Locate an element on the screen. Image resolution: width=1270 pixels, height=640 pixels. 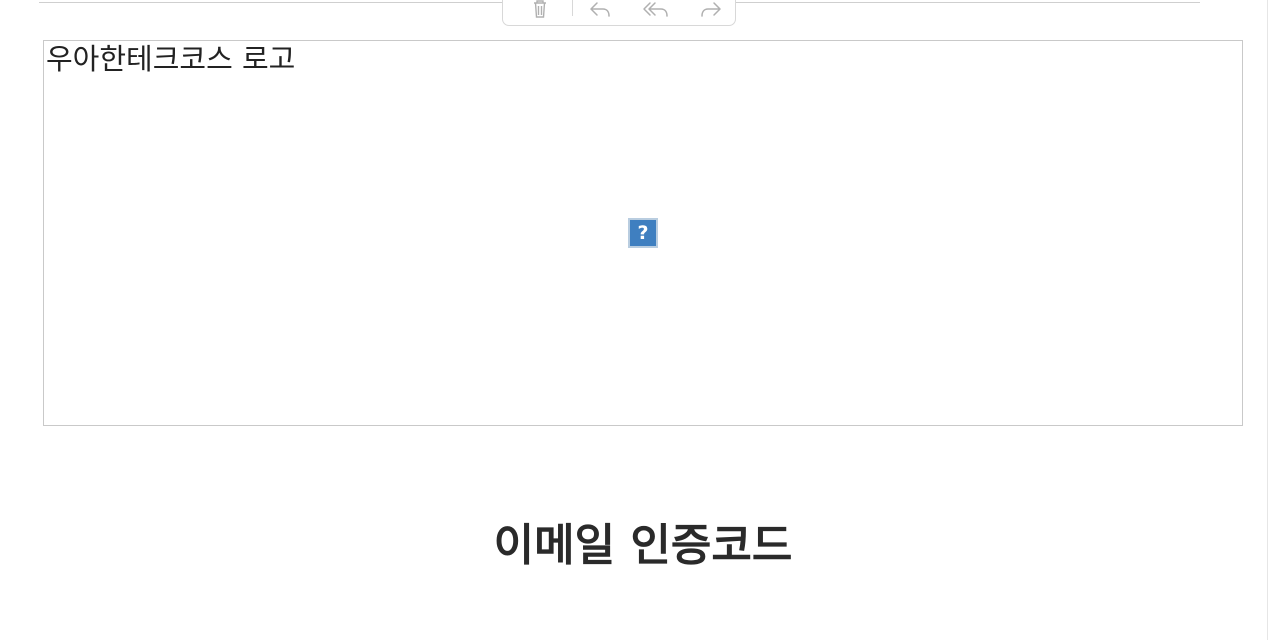
reply-all-icon is located at coordinates (655, 9).